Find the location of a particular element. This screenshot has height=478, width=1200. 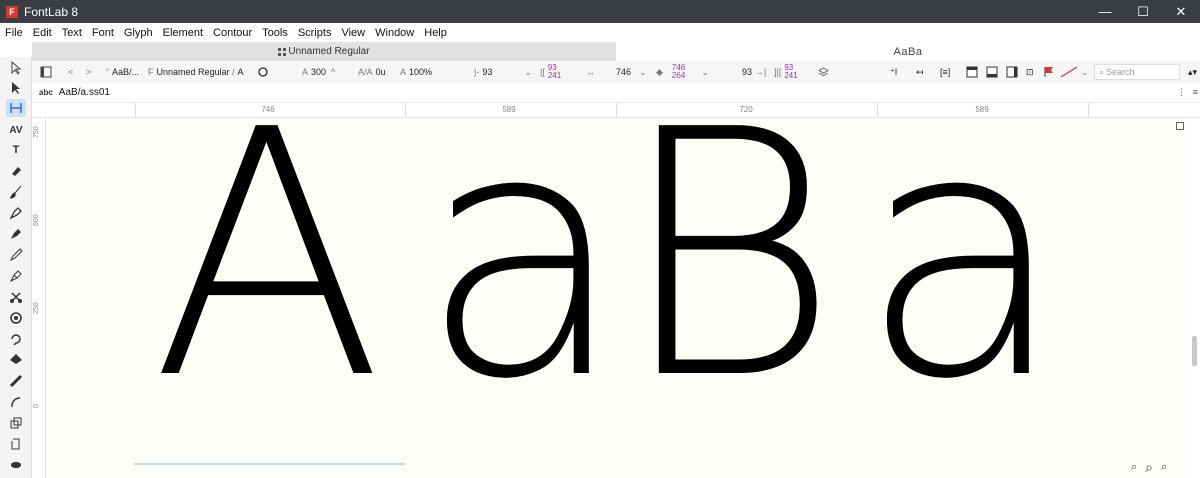

glyph-link-icon is located at coordinates (263, 72).